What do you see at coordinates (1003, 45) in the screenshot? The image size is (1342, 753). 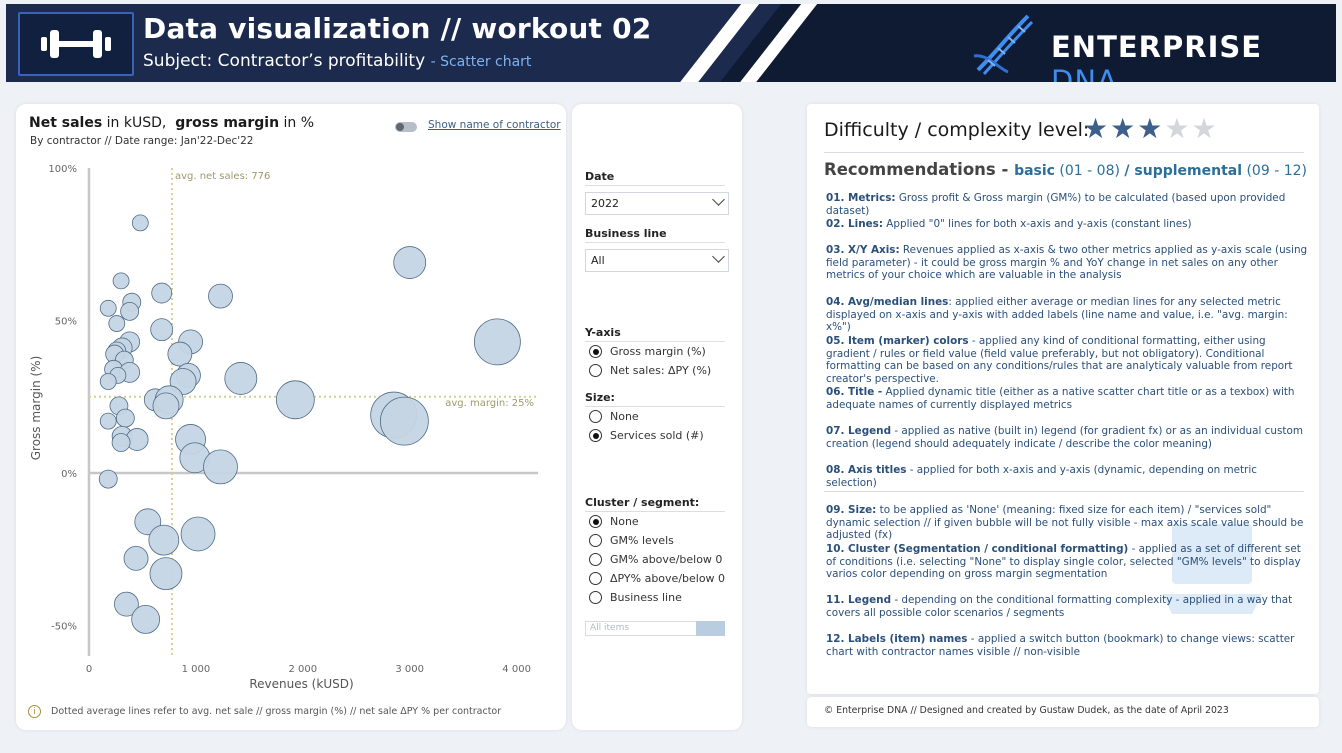 I see `dna-icon` at bounding box center [1003, 45].